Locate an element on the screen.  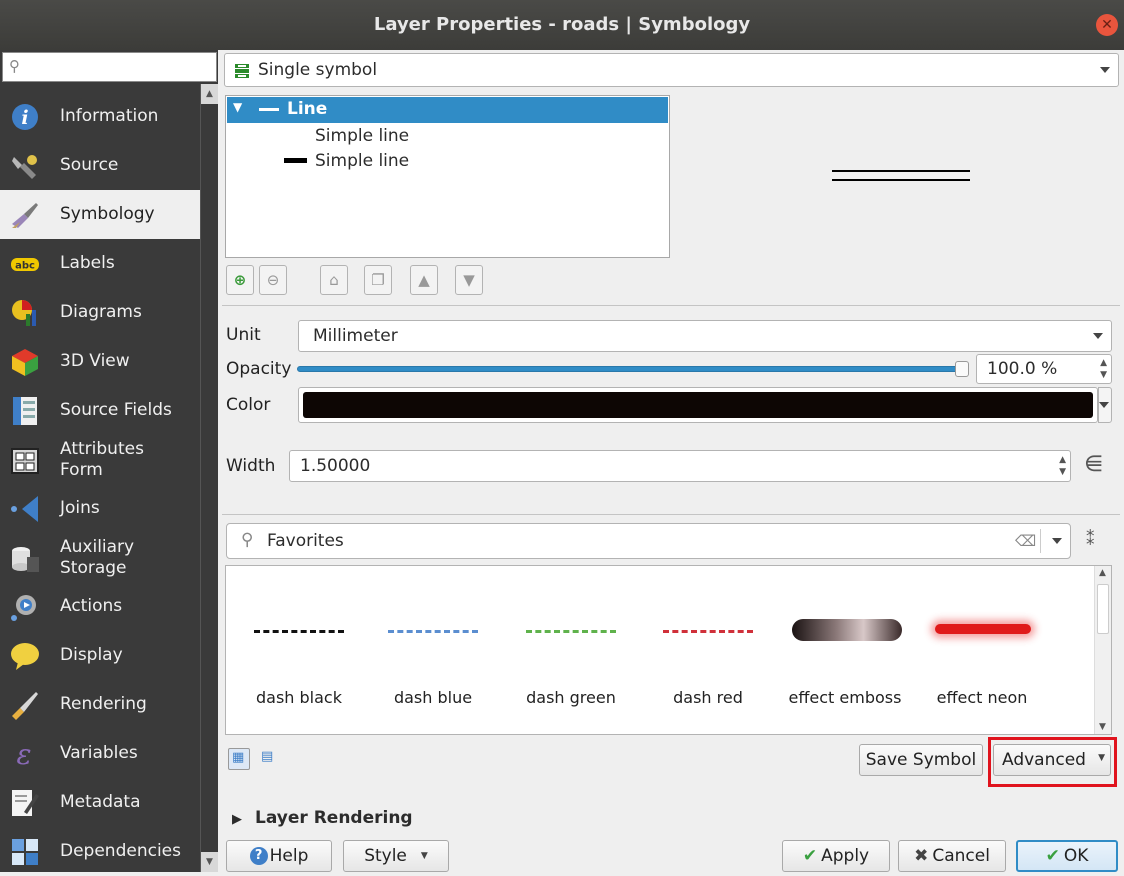
divider is located at coordinates (671, 305).